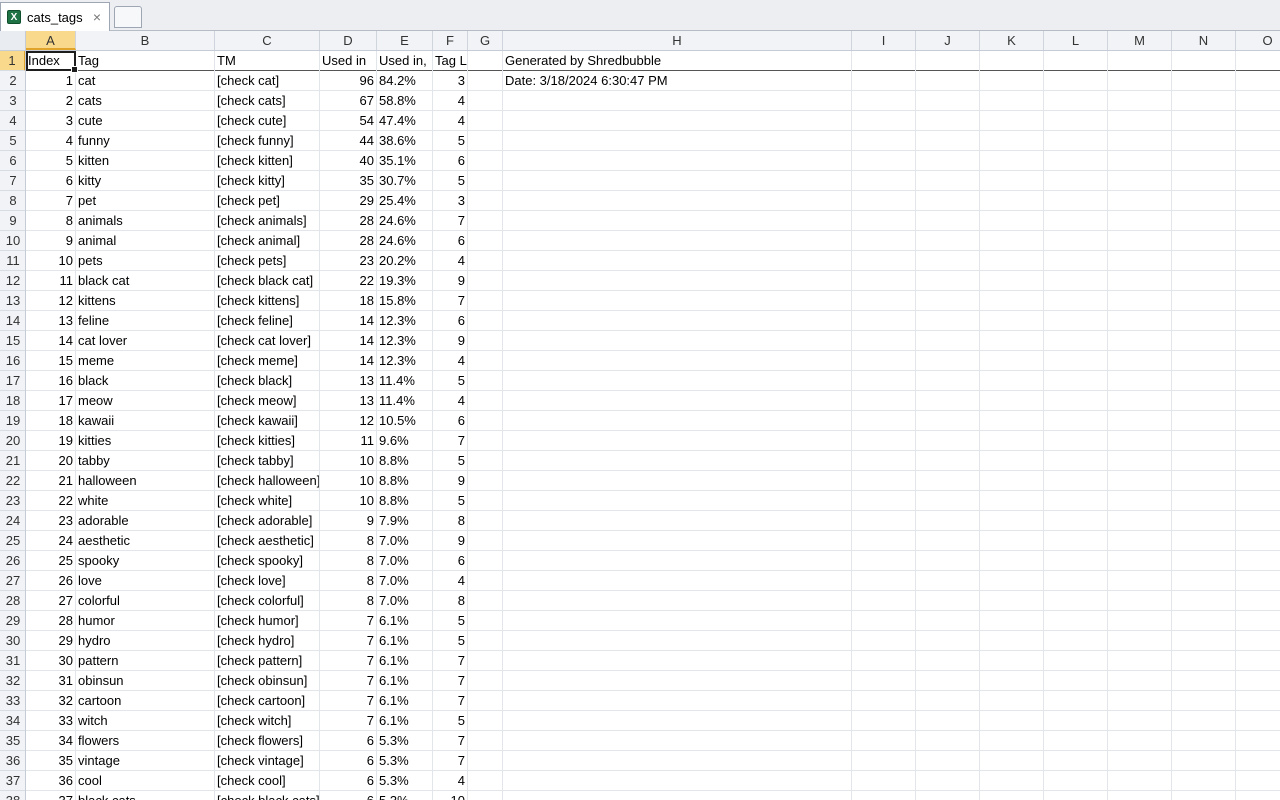  I want to click on tag-cell: obinsun, so click(145, 680).